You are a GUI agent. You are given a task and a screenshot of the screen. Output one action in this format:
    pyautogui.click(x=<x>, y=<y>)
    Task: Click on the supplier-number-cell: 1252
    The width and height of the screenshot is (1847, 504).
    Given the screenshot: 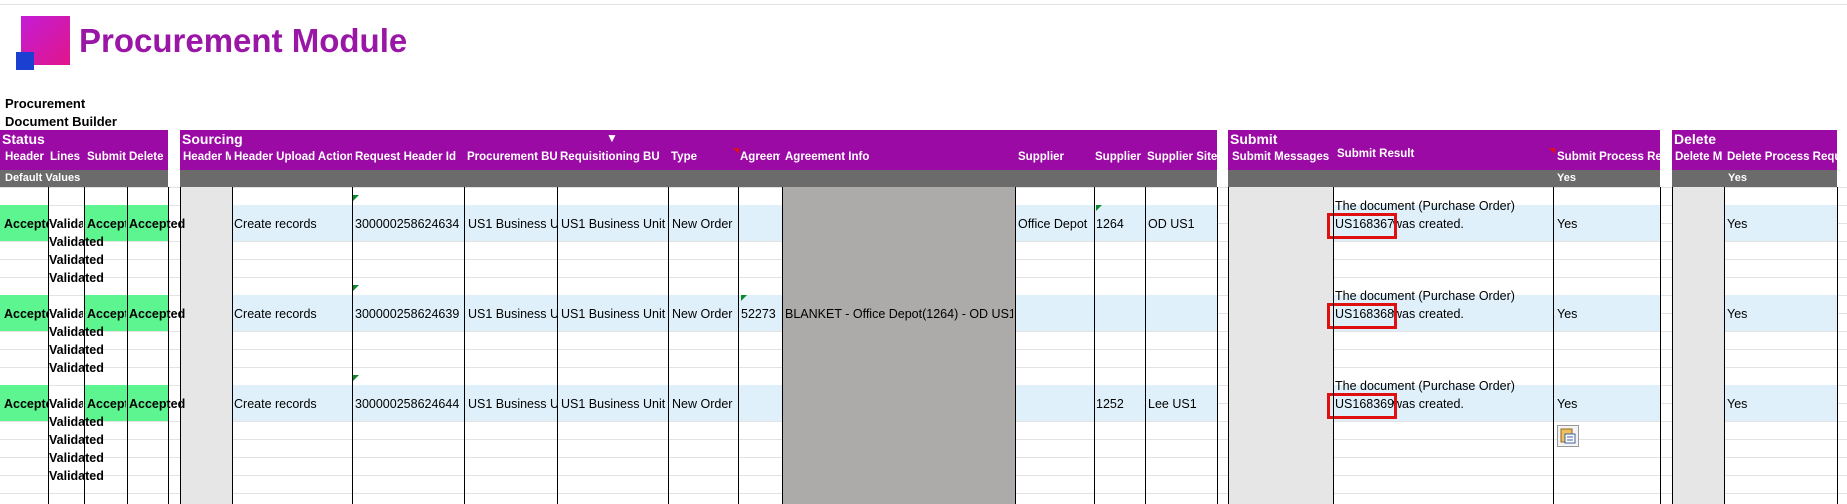 What is the action you would take?
    pyautogui.click(x=1119, y=404)
    